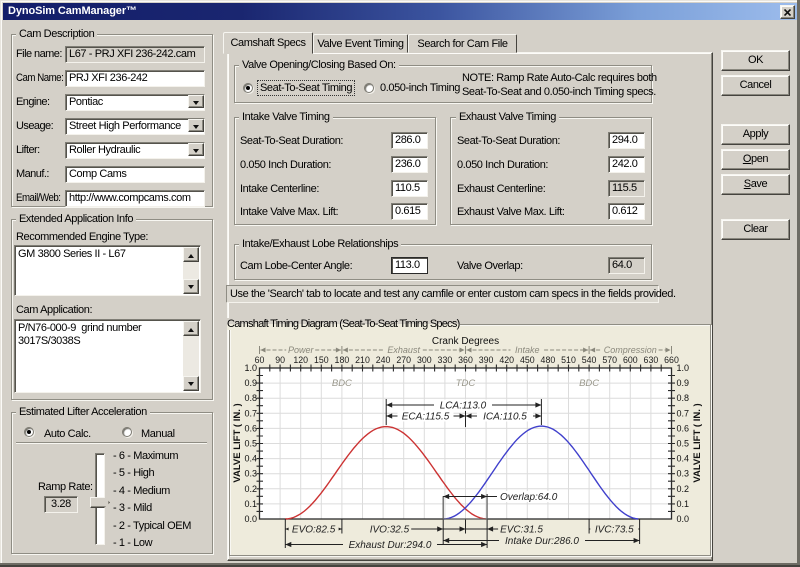 This screenshot has height=567, width=800. Describe the element at coordinates (542, 541) in the screenshot. I see `svg-text: Intake Dur:286.0` at that location.